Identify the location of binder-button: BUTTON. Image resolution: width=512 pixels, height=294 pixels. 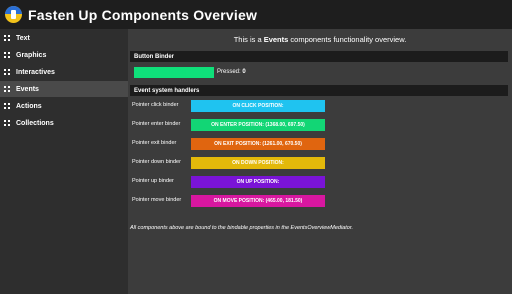
(174, 72).